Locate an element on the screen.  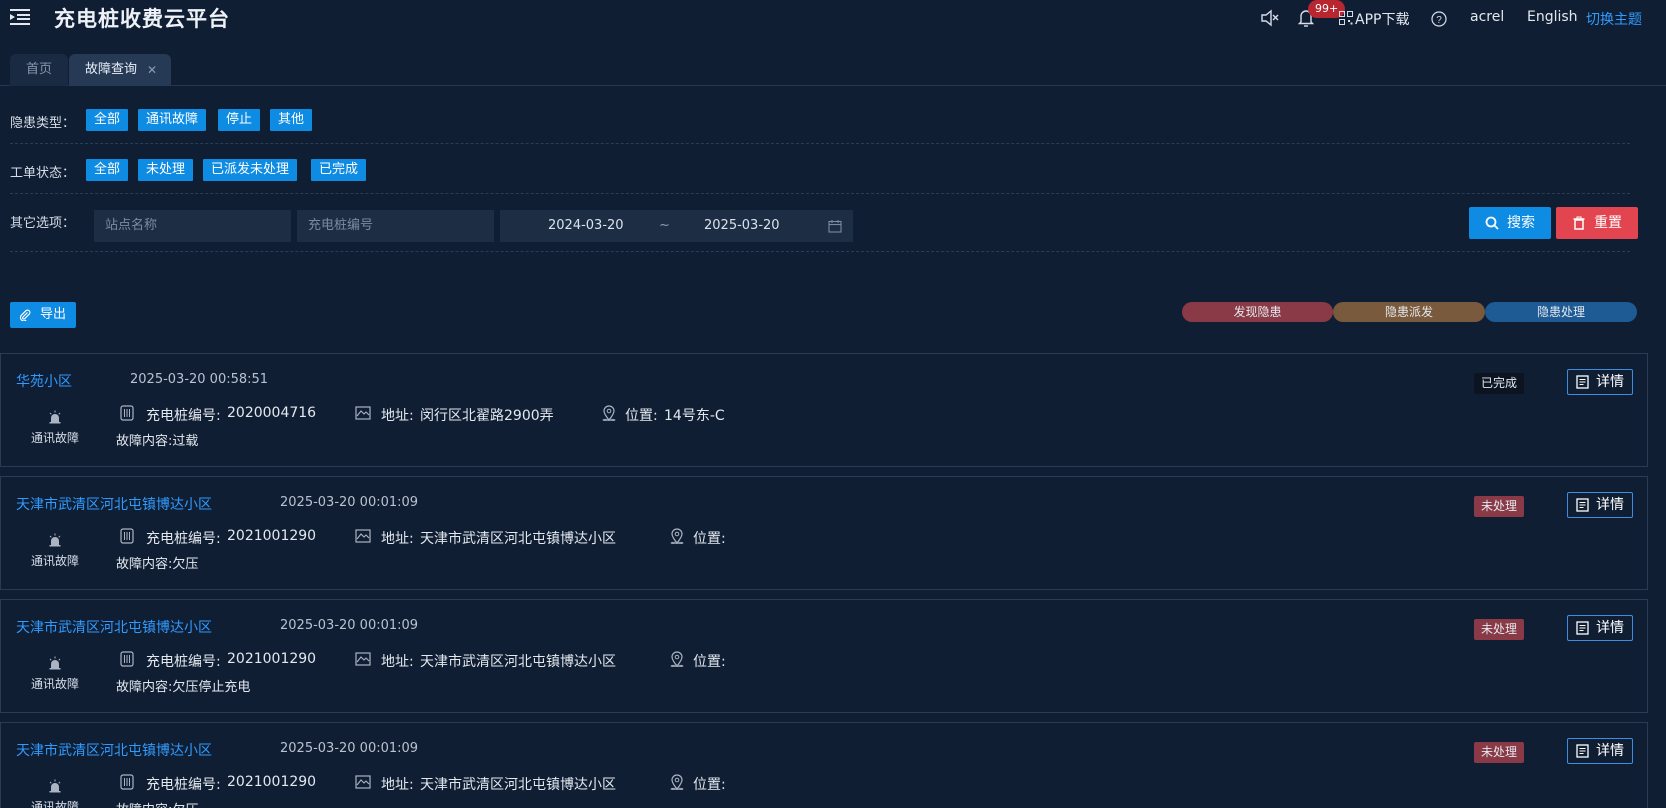
hazard-type-other: 其他 is located at coordinates (291, 120).